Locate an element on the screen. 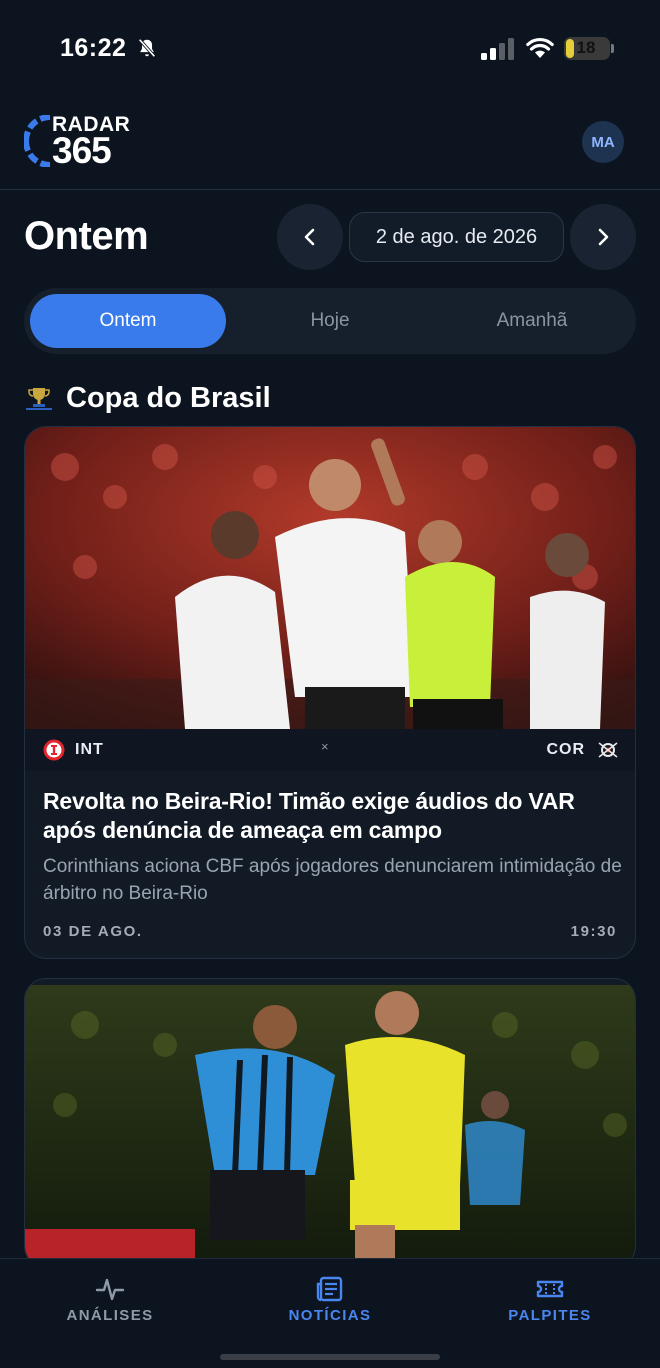 The width and height of the screenshot is (660, 1368). ticket-icon is located at coordinates (550, 1289).